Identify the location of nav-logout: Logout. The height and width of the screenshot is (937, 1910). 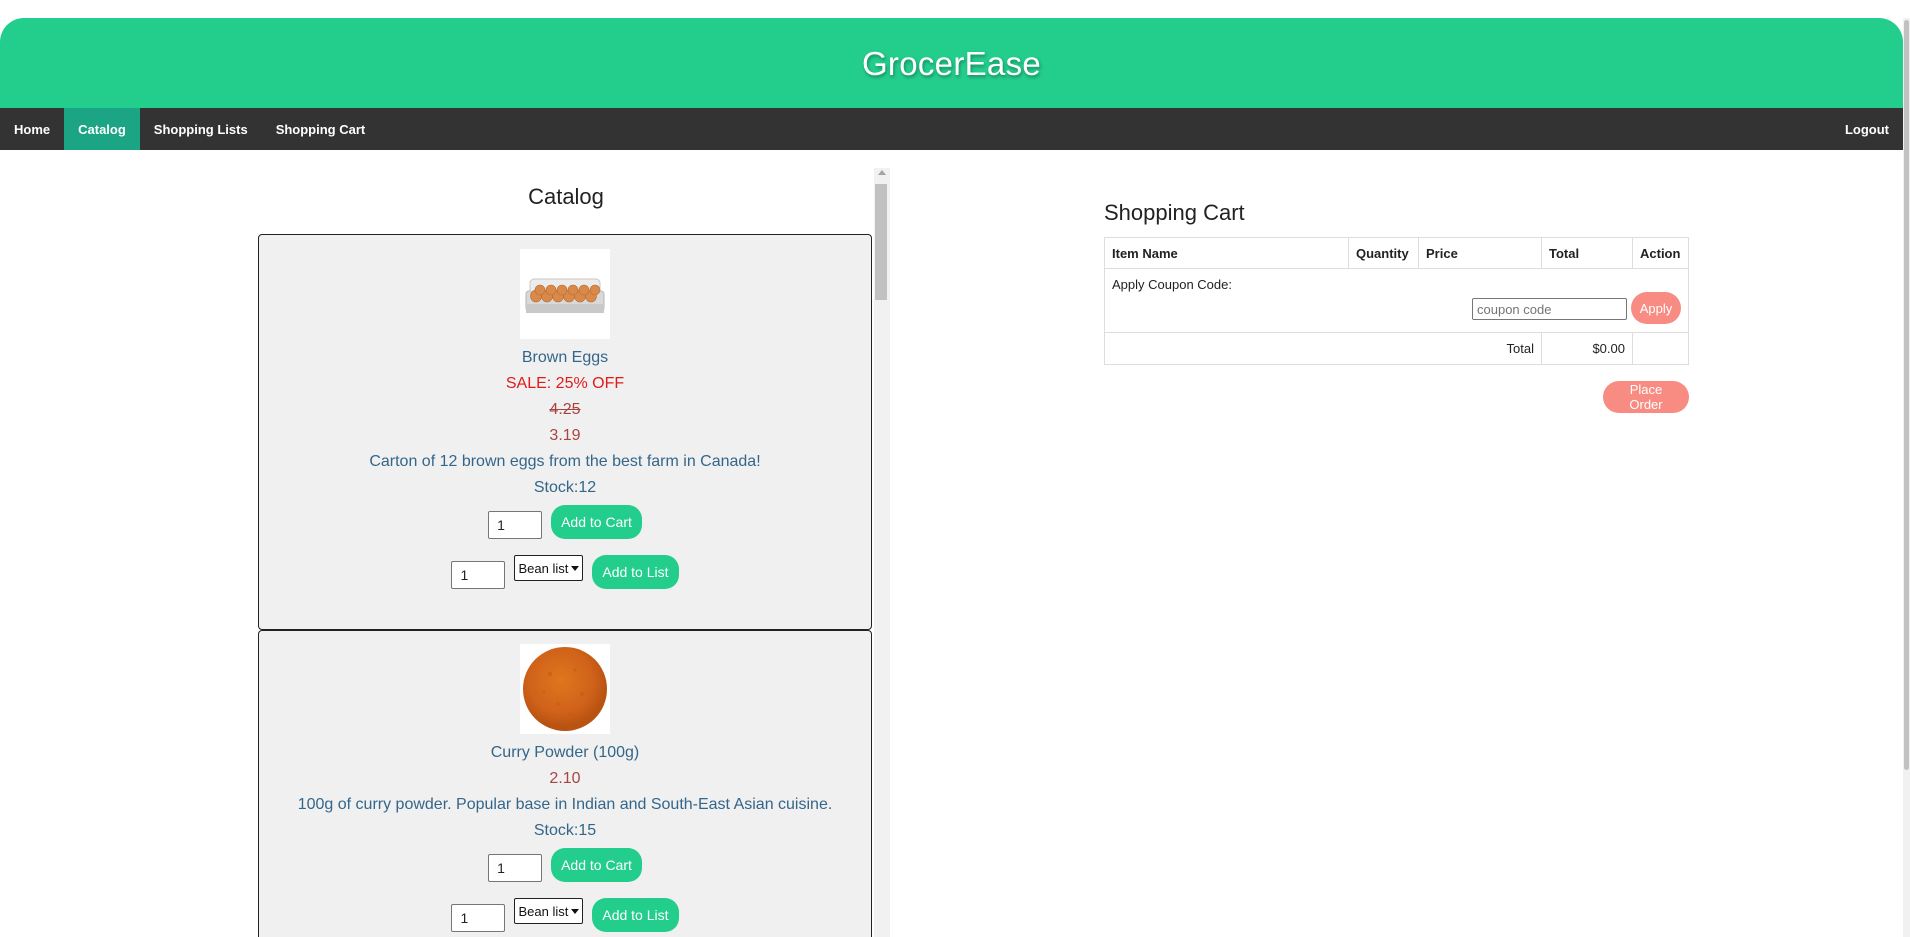
(1867, 129).